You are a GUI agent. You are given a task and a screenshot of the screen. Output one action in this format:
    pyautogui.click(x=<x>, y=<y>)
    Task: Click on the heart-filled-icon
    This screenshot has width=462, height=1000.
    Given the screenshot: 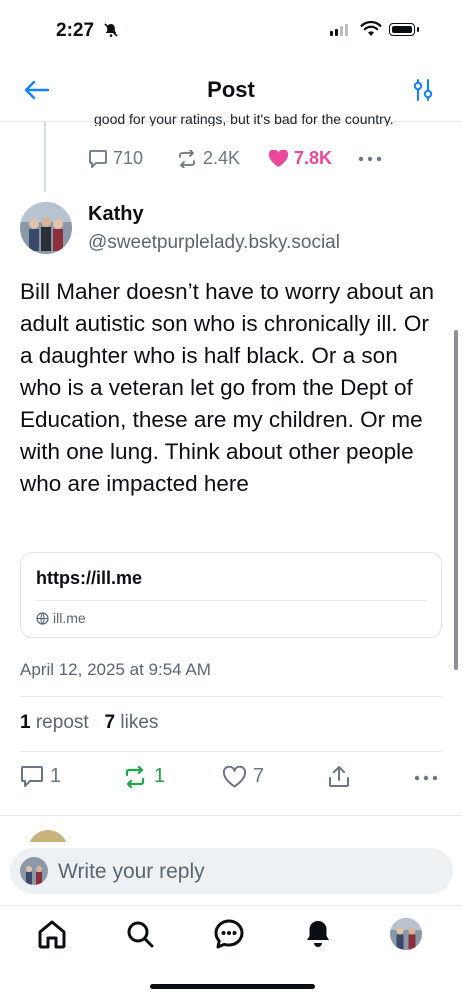 What is the action you would take?
    pyautogui.click(x=278, y=158)
    